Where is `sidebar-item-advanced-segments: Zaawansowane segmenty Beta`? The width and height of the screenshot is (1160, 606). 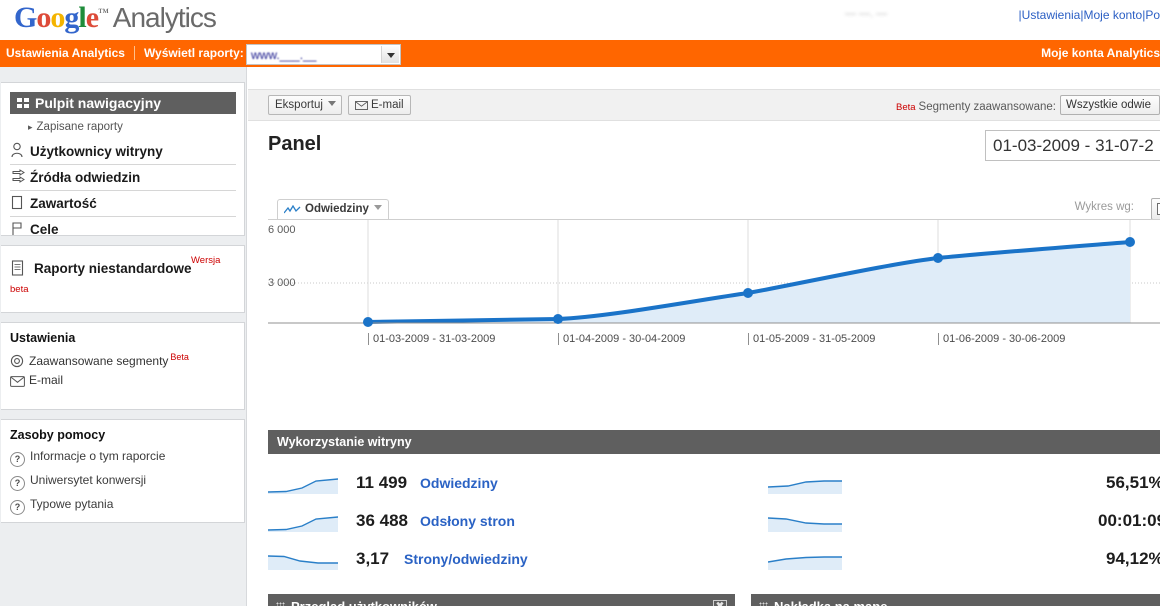
sidebar-item-advanced-segments: Zaawansowane segmenty Beta is located at coordinates (99, 361).